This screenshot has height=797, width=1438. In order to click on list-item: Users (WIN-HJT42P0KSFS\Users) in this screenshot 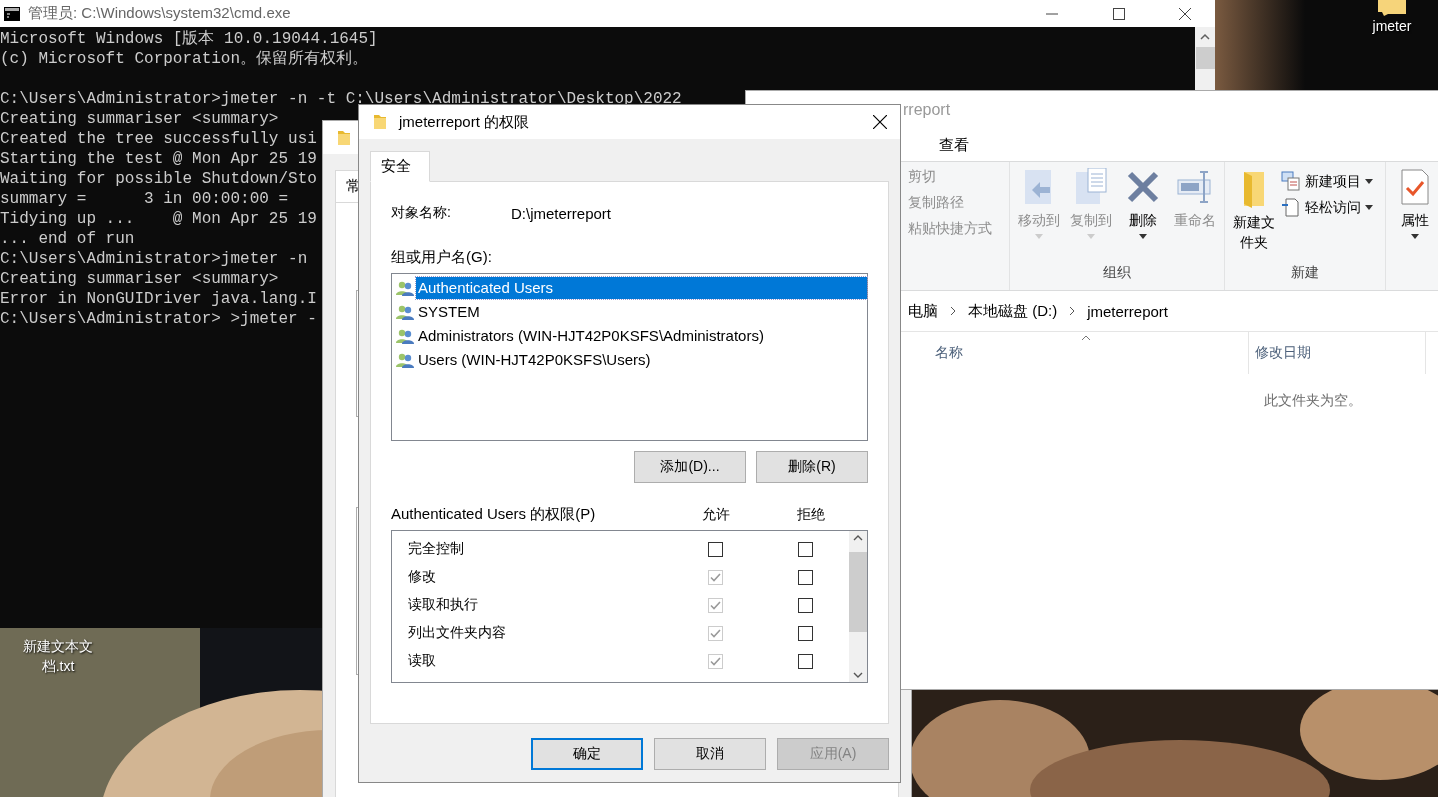, I will do `click(534, 360)`.